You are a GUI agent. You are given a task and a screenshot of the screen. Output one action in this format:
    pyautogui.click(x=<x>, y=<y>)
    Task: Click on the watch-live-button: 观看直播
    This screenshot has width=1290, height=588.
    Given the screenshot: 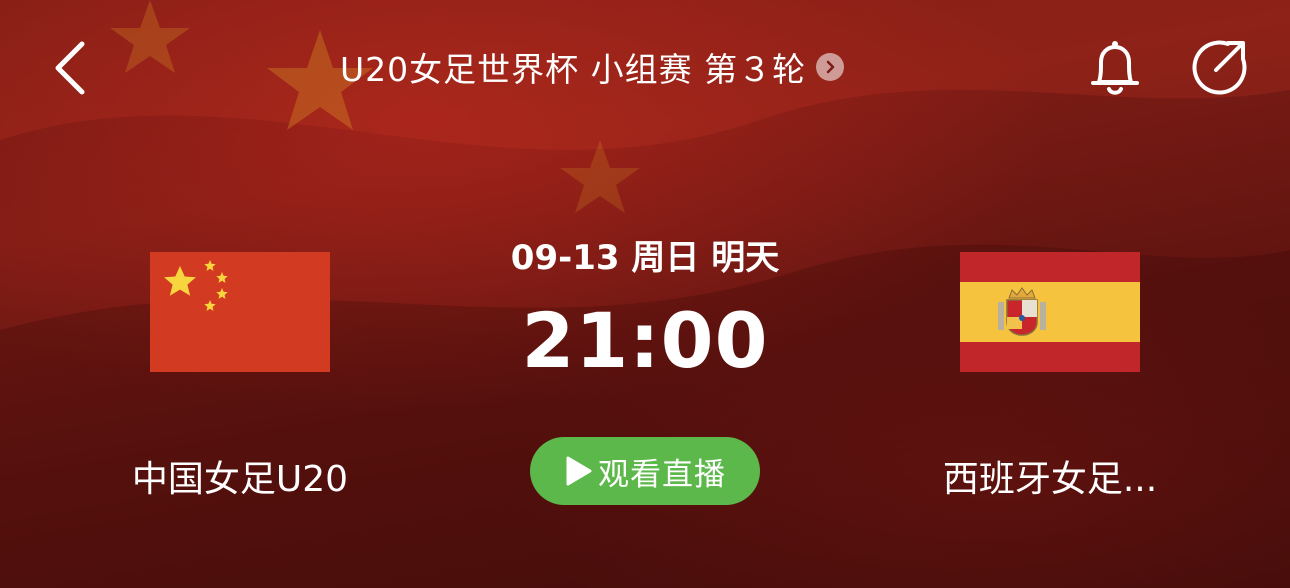 What is the action you would take?
    pyautogui.click(x=645, y=471)
    